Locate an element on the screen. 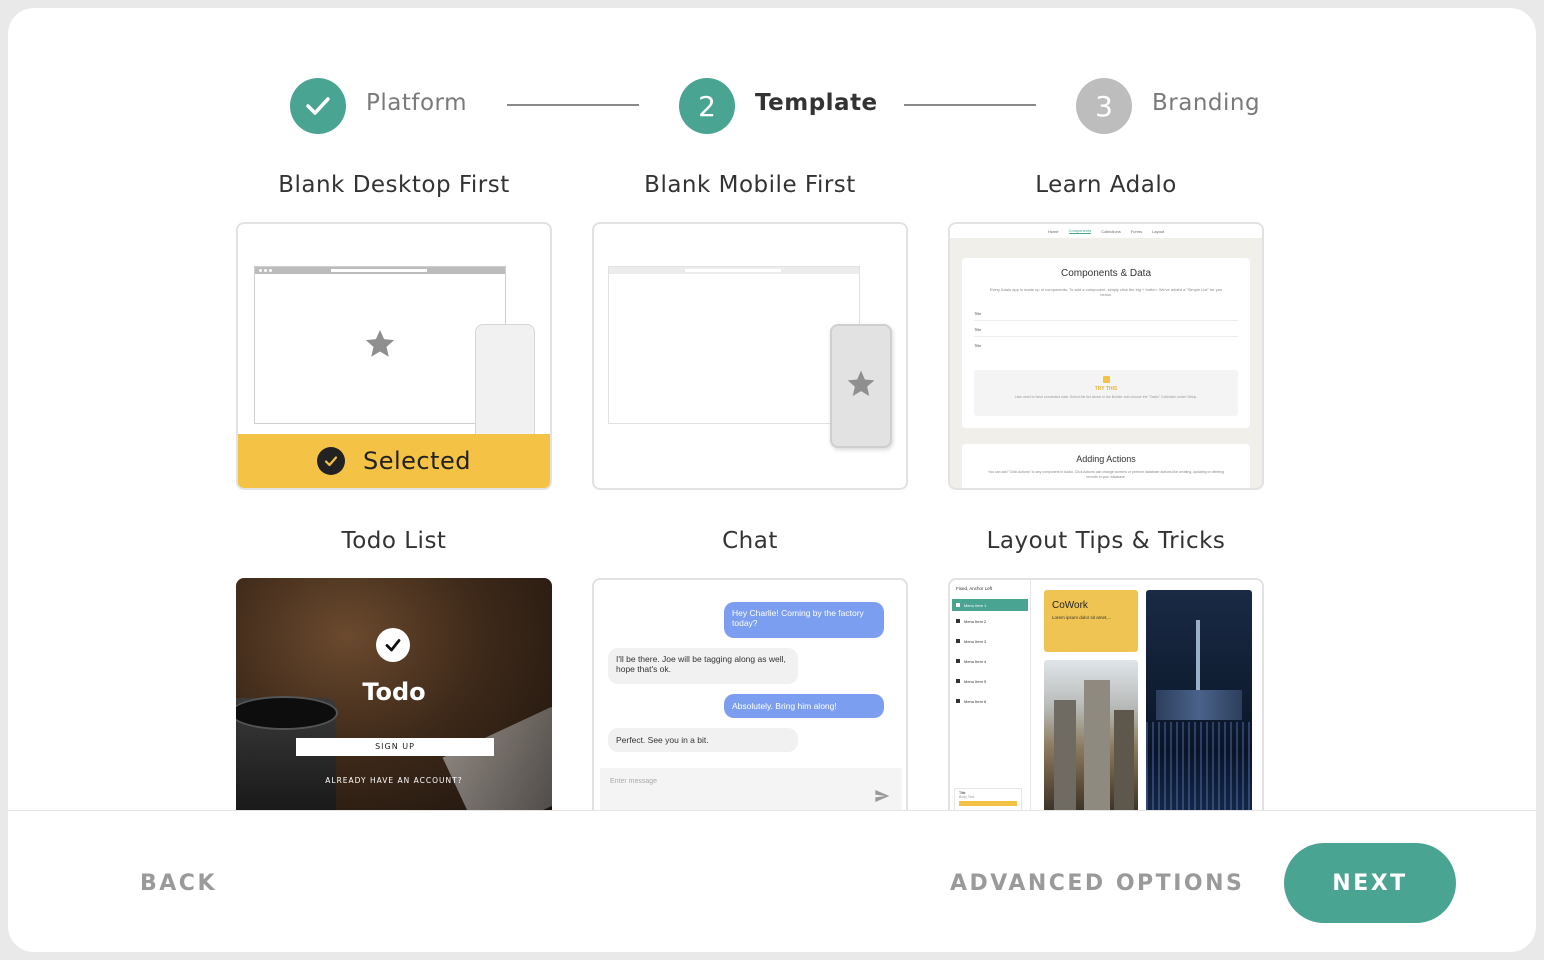 This screenshot has height=960, width=1544. advanced-options-button: ADVANCED OPTIONS is located at coordinates (1097, 883).